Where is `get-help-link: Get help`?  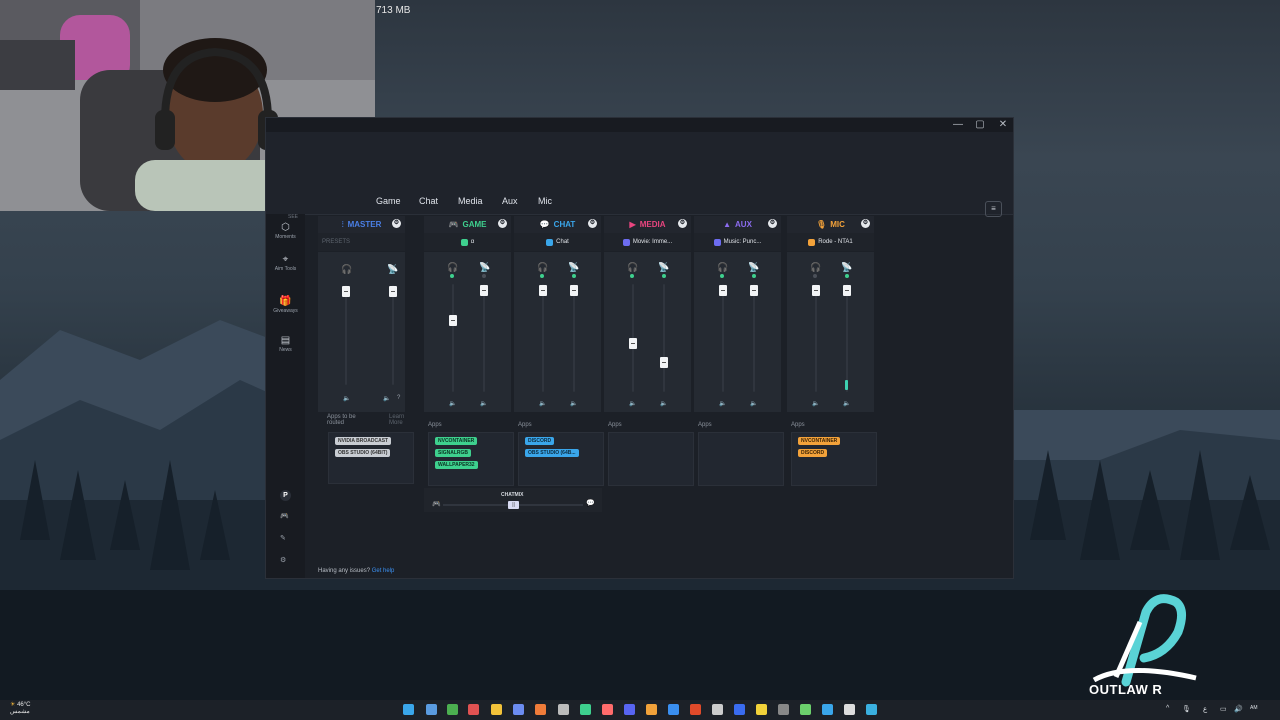 get-help-link: Get help is located at coordinates (383, 571).